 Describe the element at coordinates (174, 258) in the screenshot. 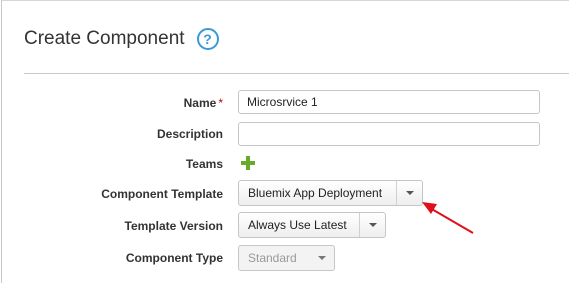

I see `component-type-label: Component Type` at that location.